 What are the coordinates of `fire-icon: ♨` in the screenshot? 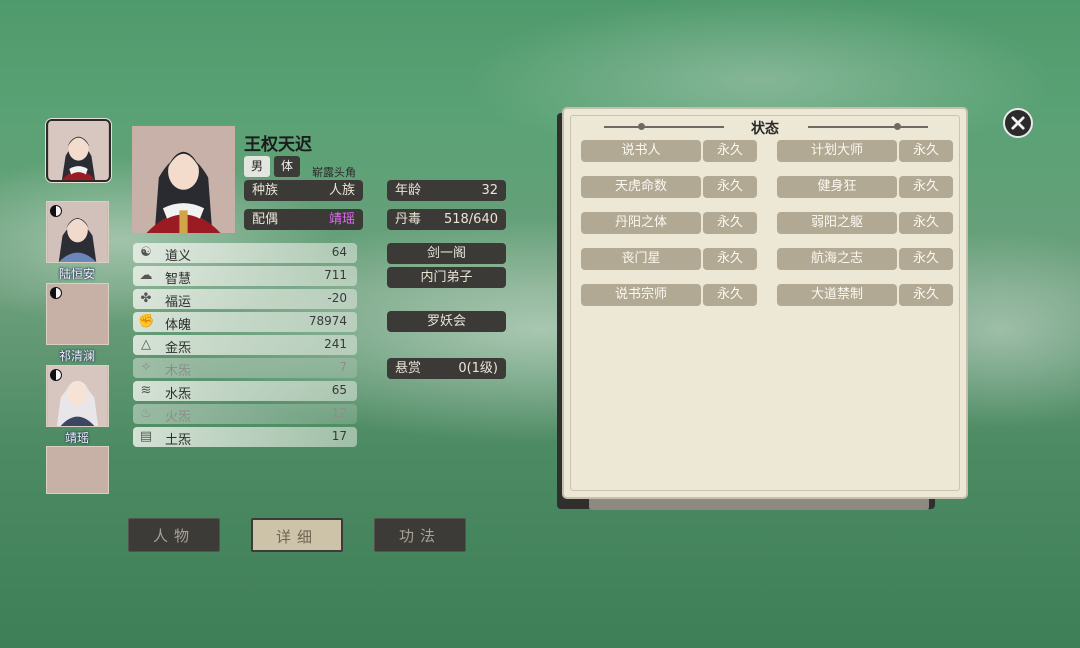 It's located at (146, 413).